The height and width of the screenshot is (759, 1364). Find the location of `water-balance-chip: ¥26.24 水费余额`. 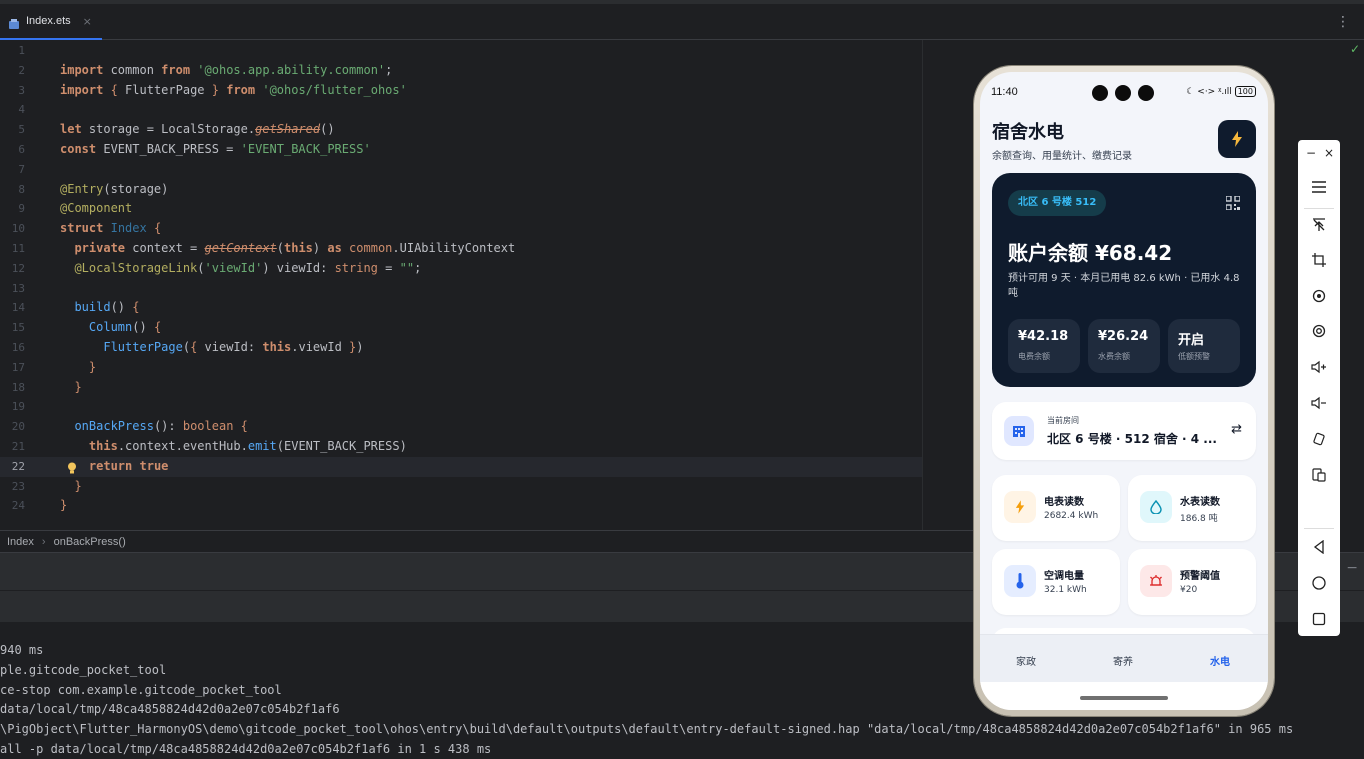

water-balance-chip: ¥26.24 水费余额 is located at coordinates (1124, 346).